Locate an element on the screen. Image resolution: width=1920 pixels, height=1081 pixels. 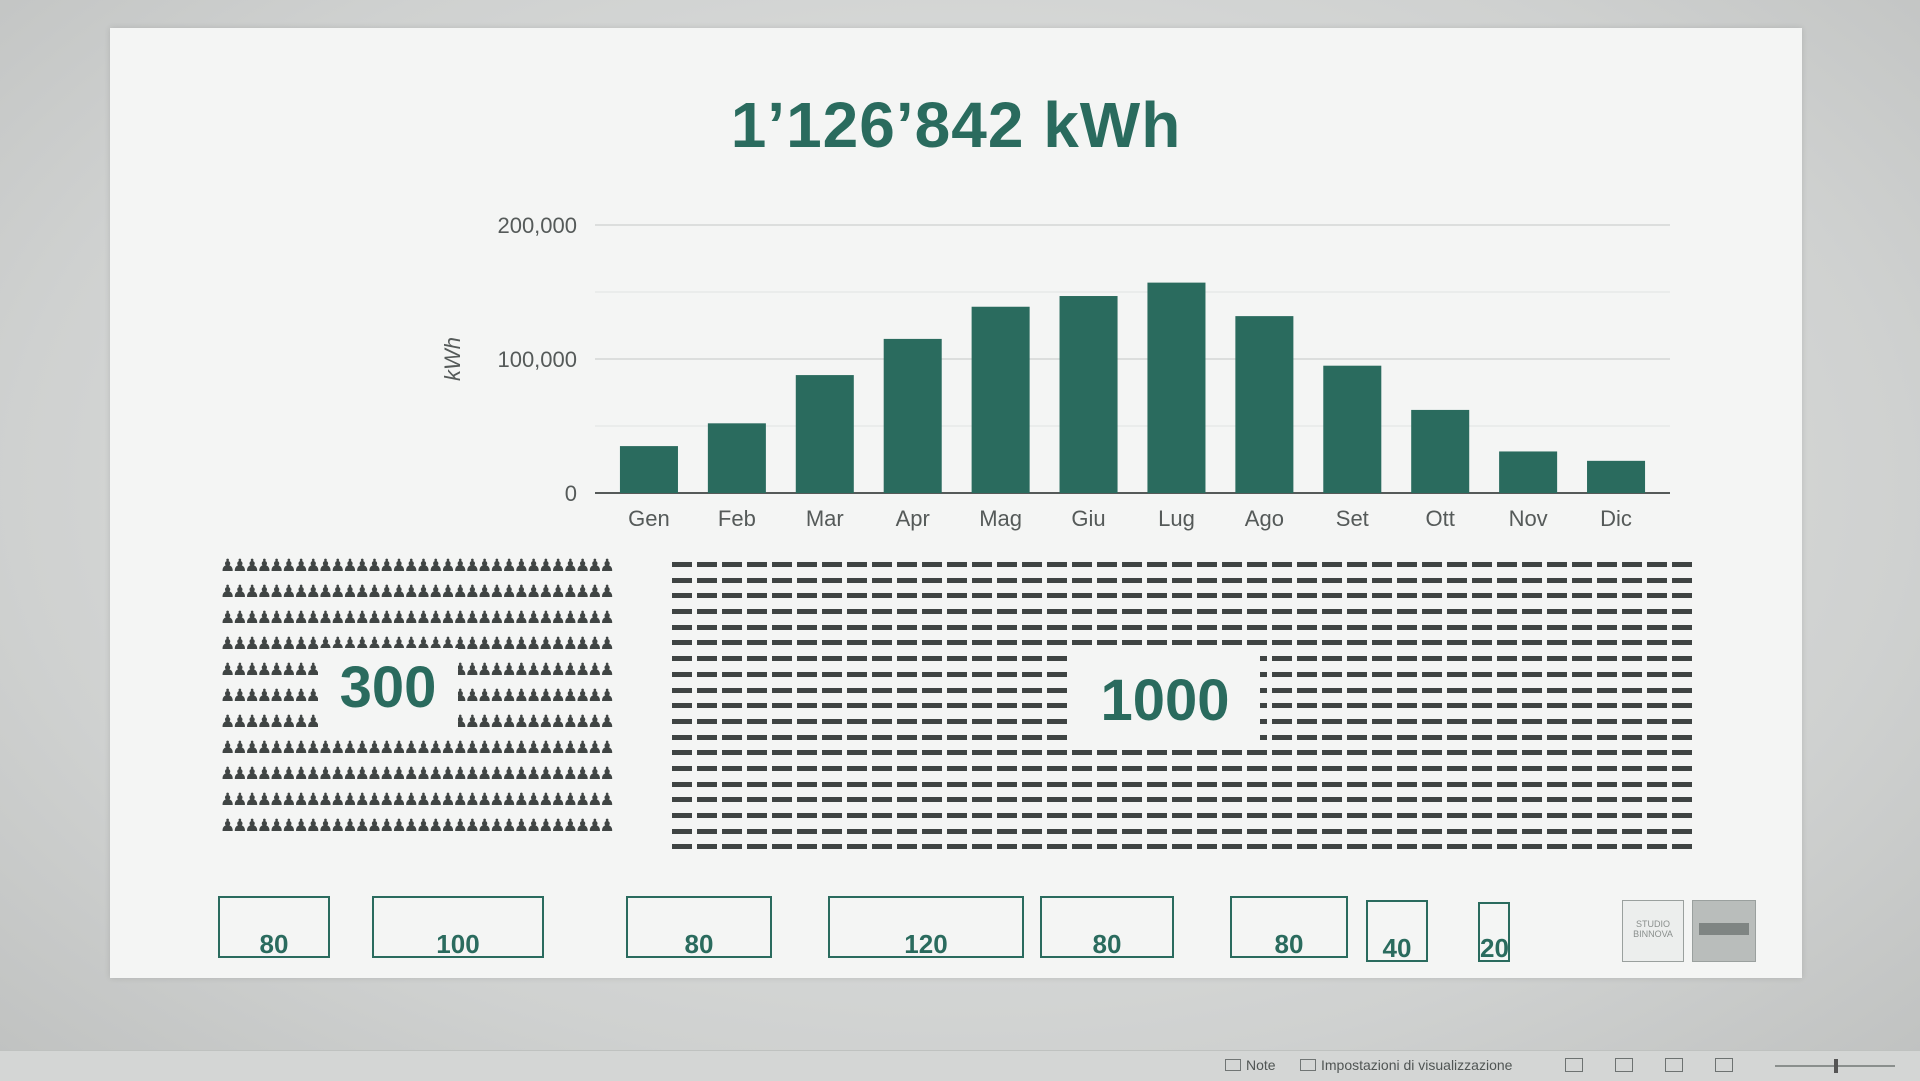
value-box-3: 80 is located at coordinates (699, 927).